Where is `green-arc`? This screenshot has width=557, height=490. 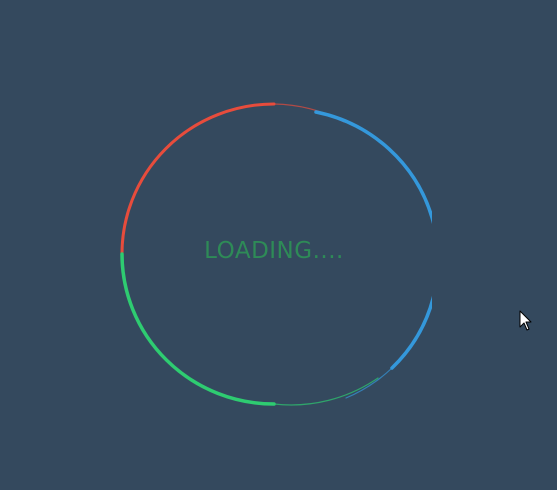
green-arc is located at coordinates (198, 329).